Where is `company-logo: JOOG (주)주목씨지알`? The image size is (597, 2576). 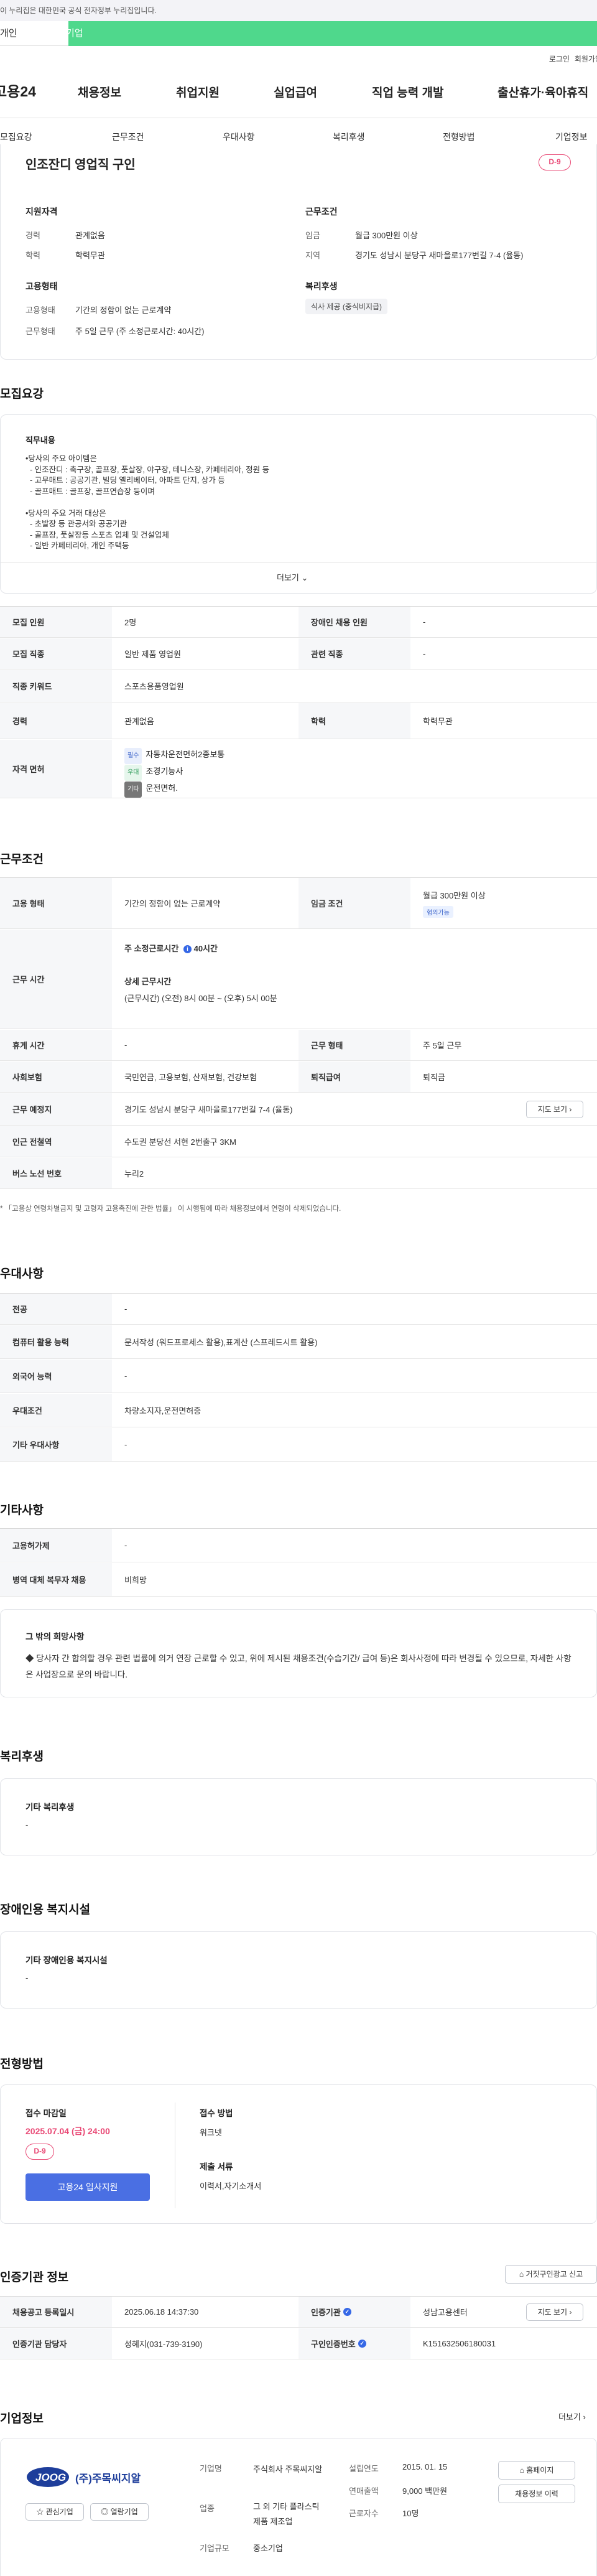 company-logo: JOOG (주)주목씨지알 is located at coordinates (87, 2477).